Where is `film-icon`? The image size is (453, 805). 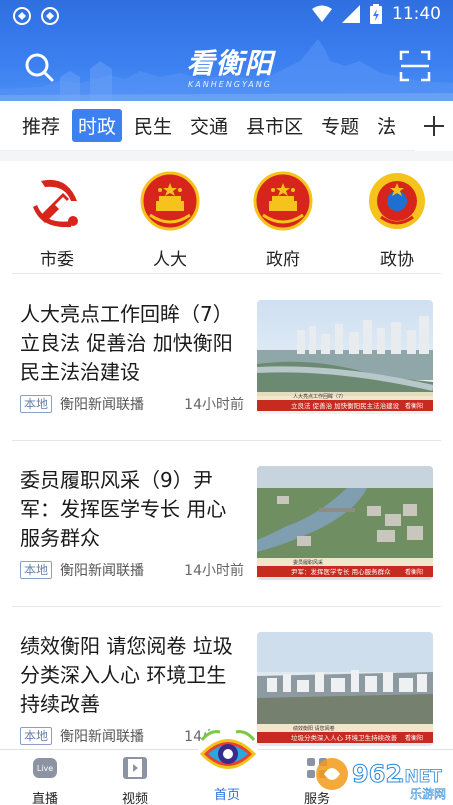
film-icon is located at coordinates (135, 768).